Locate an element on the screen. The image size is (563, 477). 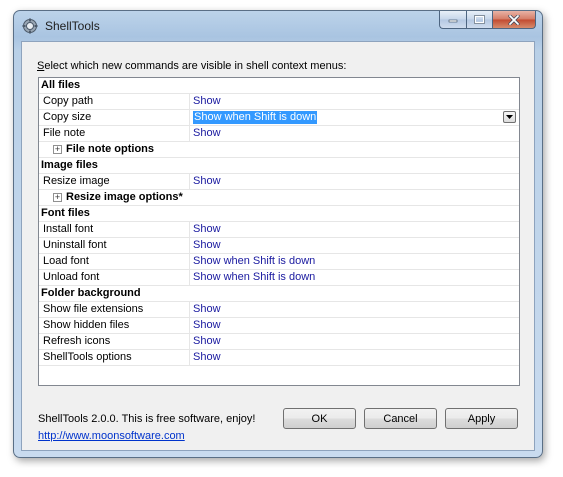
expandable-group-row: + File note options is located at coordinates (279, 150).